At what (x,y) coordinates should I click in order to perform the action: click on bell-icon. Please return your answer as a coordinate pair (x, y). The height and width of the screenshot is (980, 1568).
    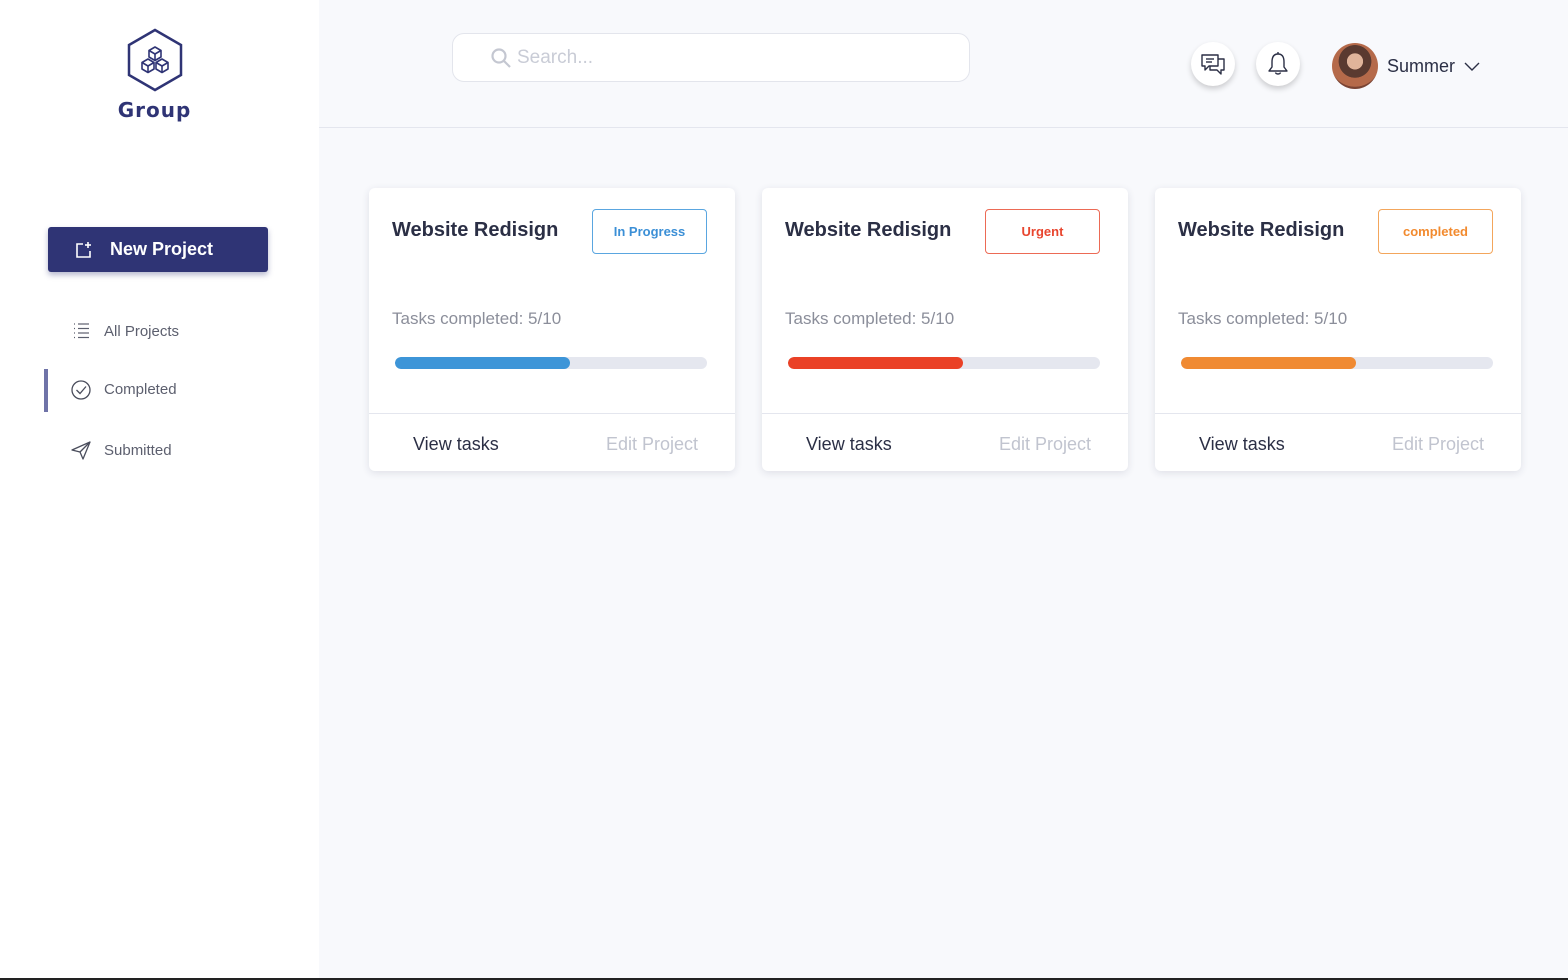
    Looking at the image, I should click on (1278, 64).